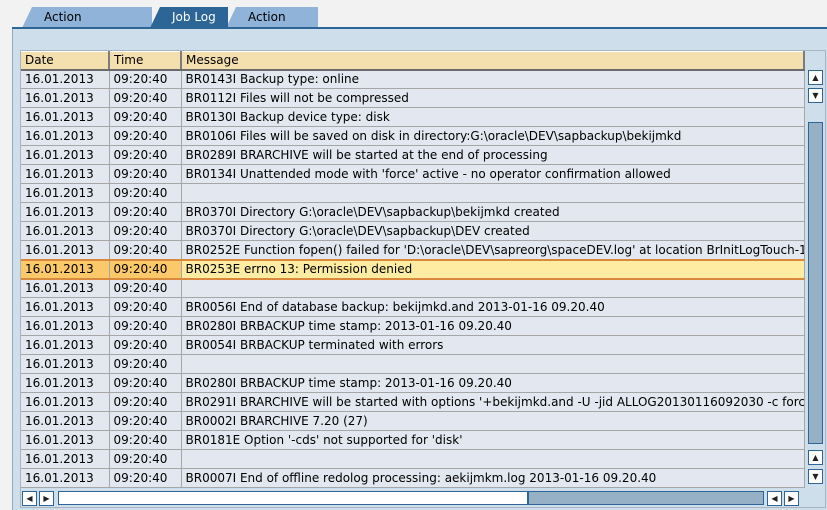 The width and height of the screenshot is (827, 510). Describe the element at coordinates (272, 26) in the screenshot. I see `tab-action-log: Action Log` at that location.